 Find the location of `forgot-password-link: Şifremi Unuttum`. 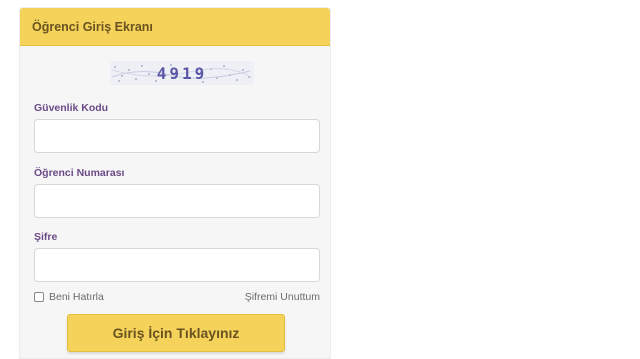

forgot-password-link: Şifremi Unuttum is located at coordinates (282, 297).